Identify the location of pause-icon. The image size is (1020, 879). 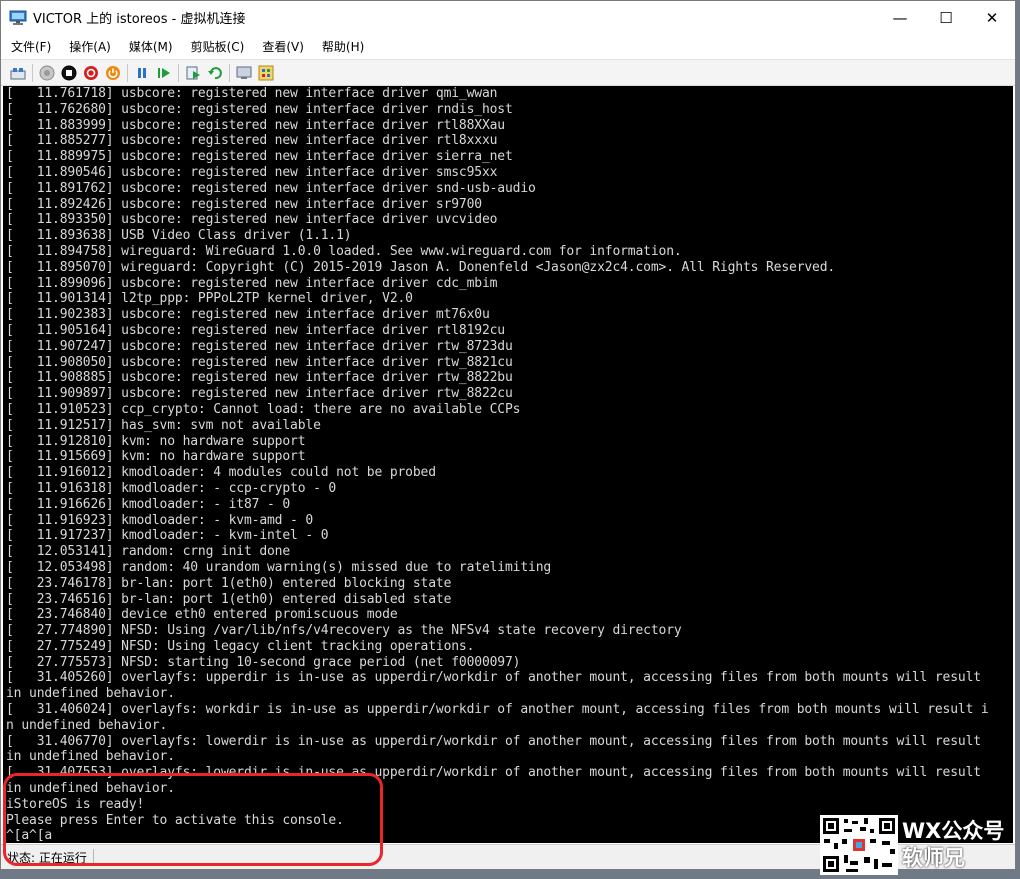
(142, 73).